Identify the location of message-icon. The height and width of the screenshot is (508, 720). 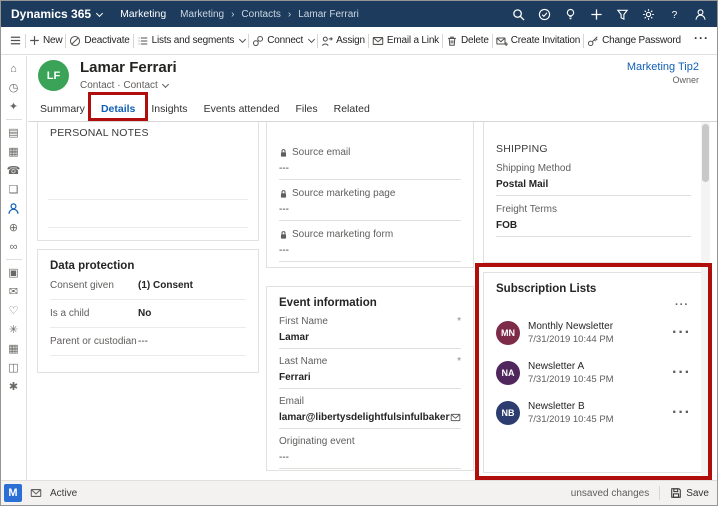
(36, 493).